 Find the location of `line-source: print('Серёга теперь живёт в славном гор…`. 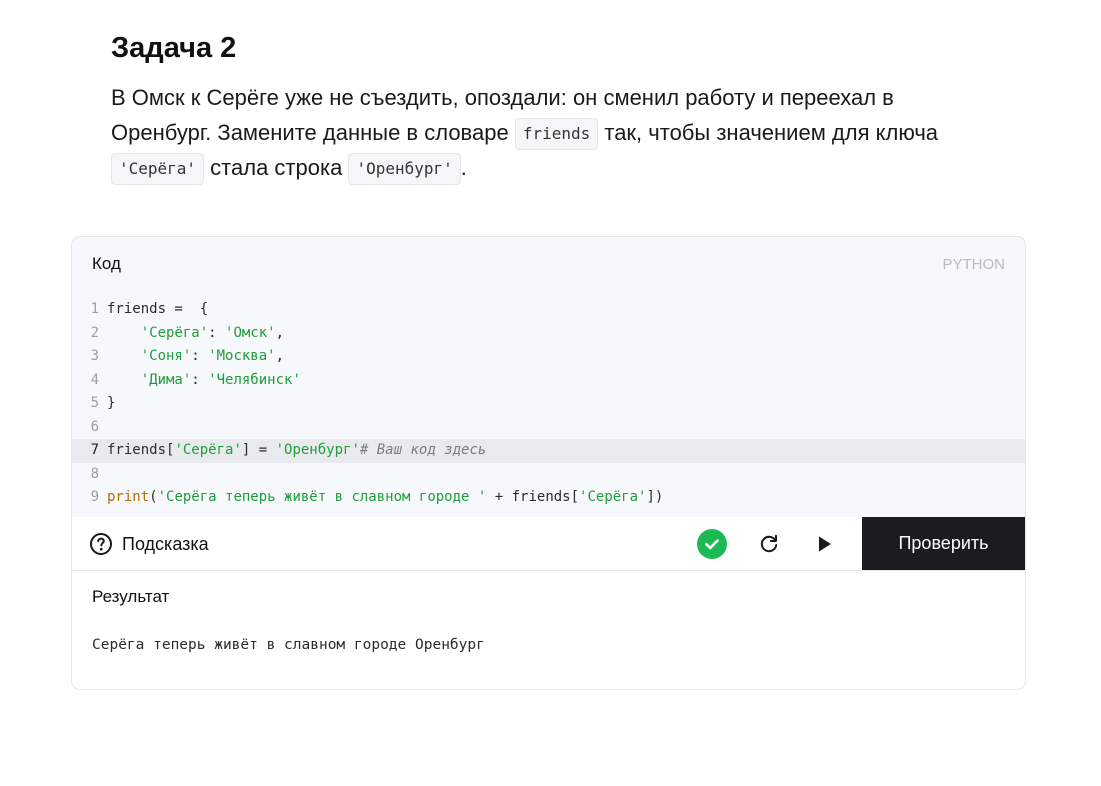

line-source: print('Серёга теперь живёт в славном гор… is located at coordinates (385, 498).